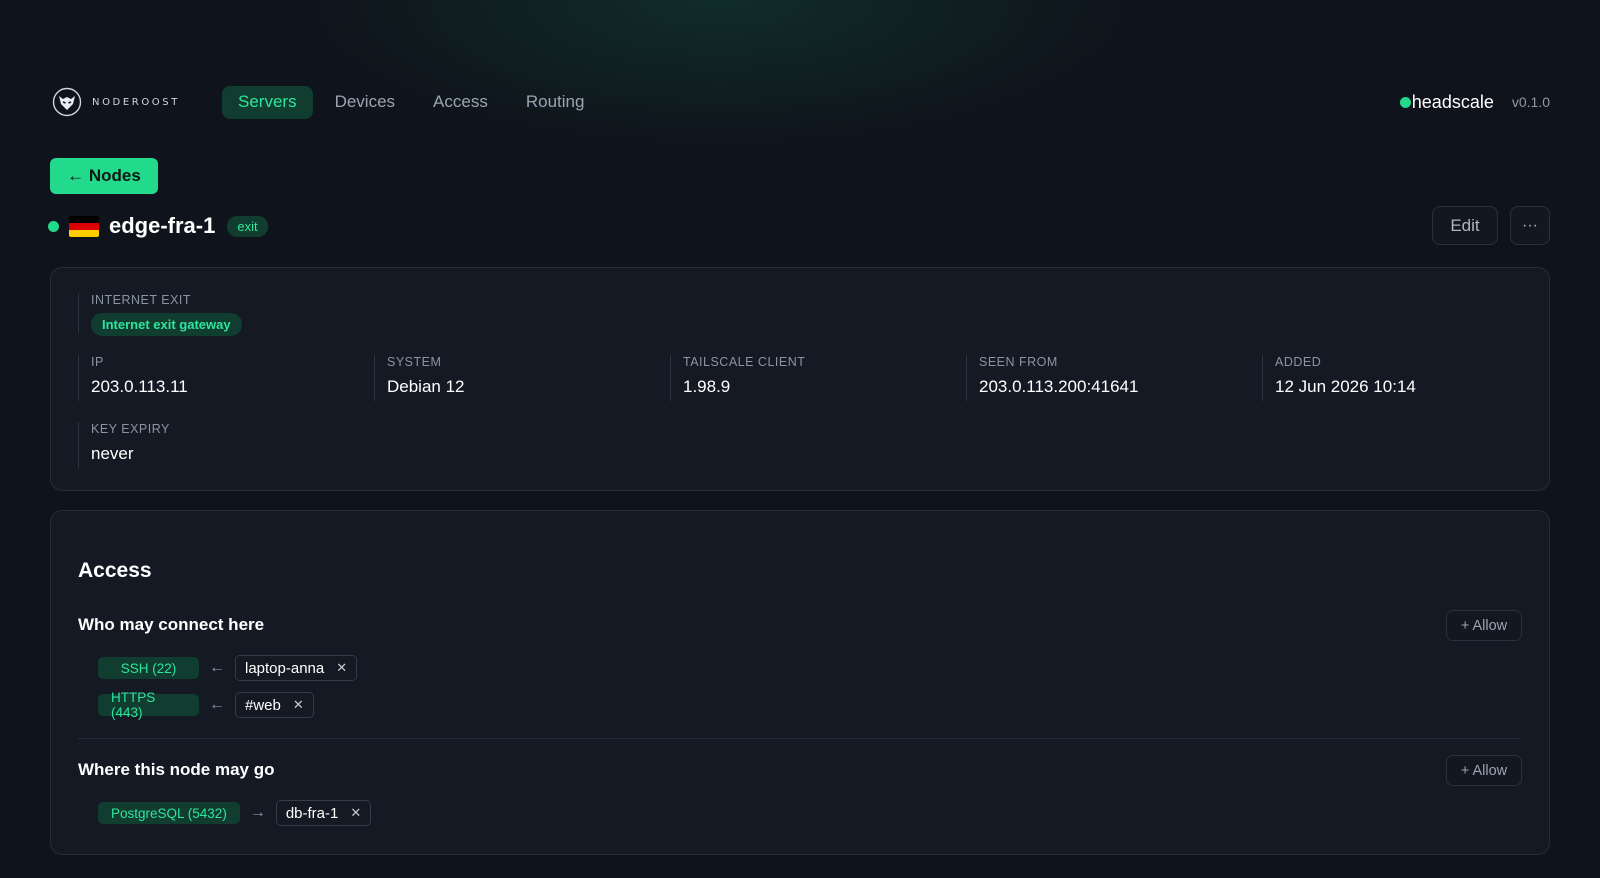  Describe the element at coordinates (1484, 625) in the screenshot. I see `inbound-allow-button: + Allow` at that location.